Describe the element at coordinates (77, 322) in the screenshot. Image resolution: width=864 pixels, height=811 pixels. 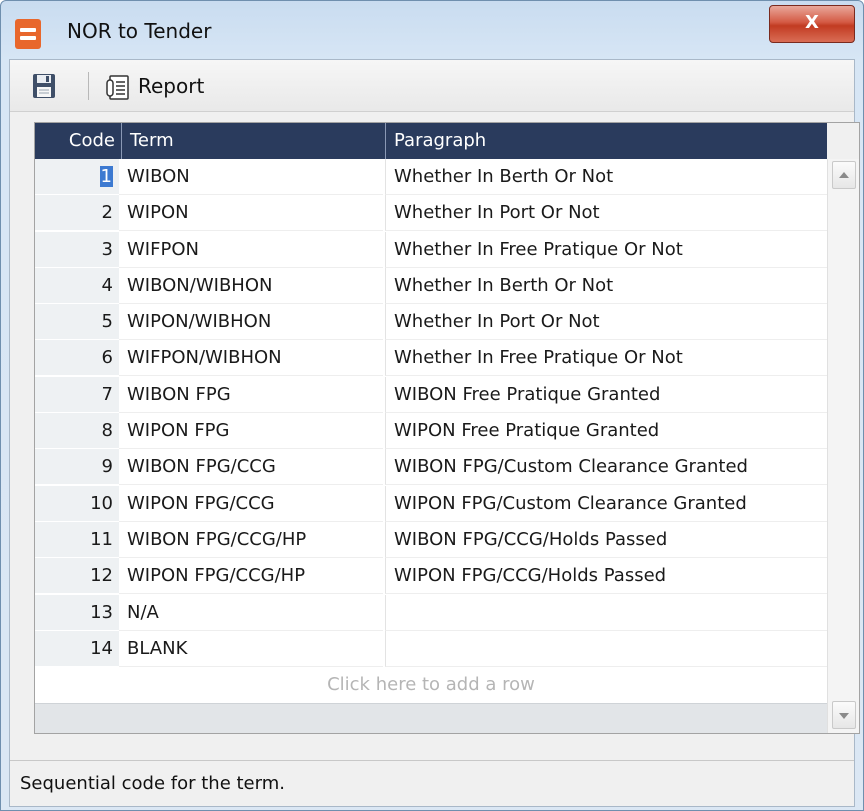
I see `code-cell: 5` at that location.